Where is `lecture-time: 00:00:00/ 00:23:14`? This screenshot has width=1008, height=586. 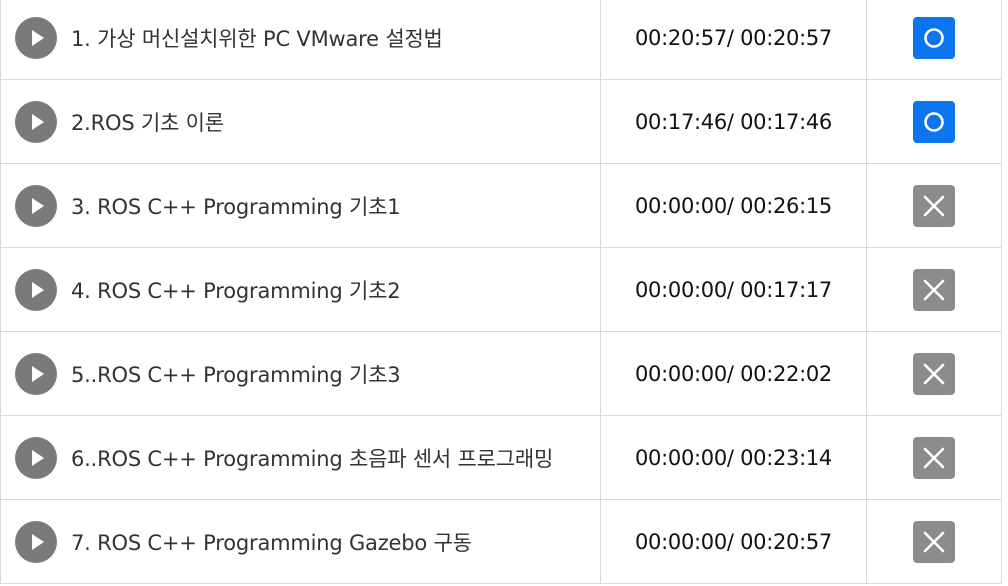 lecture-time: 00:00:00/ 00:23:14 is located at coordinates (734, 457).